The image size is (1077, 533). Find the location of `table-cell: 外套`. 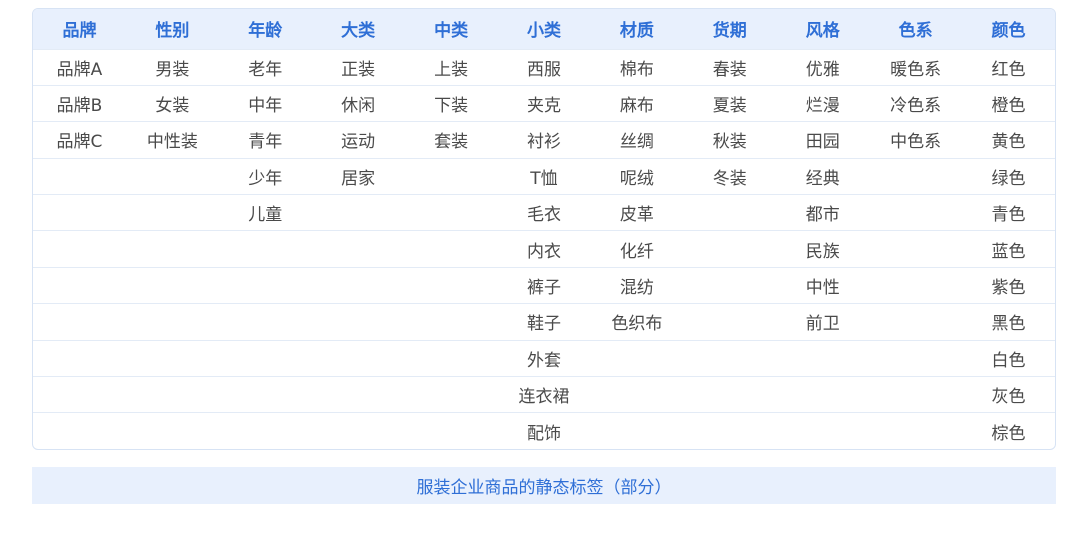

table-cell: 外套 is located at coordinates (543, 360).